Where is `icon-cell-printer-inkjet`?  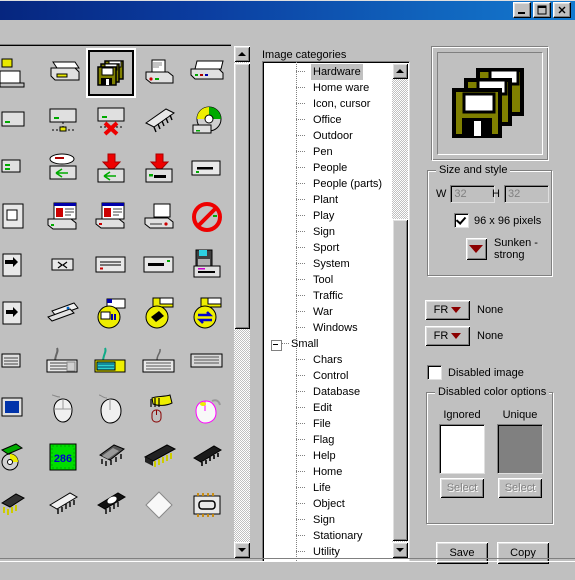
icon-cell-printer-inkjet is located at coordinates (159, 73).